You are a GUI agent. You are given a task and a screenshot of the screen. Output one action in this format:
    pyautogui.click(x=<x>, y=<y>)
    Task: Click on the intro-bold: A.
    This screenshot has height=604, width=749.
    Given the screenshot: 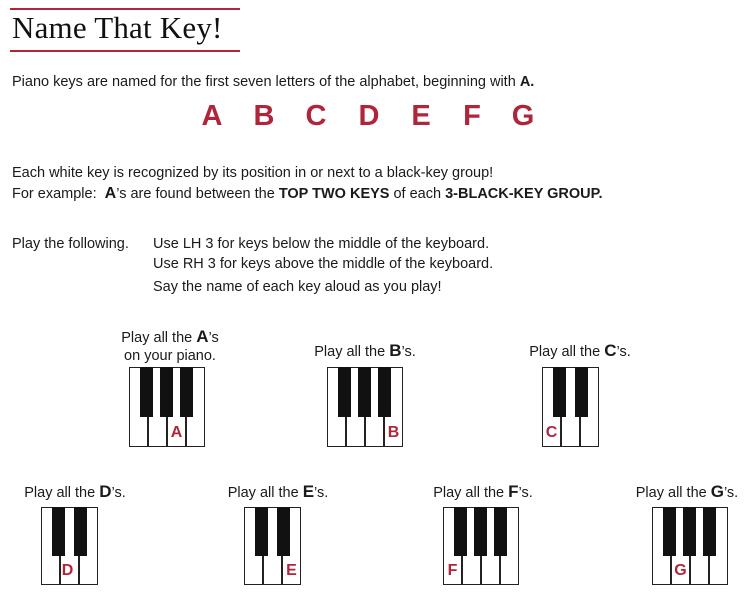 What is the action you would take?
    pyautogui.click(x=527, y=82)
    